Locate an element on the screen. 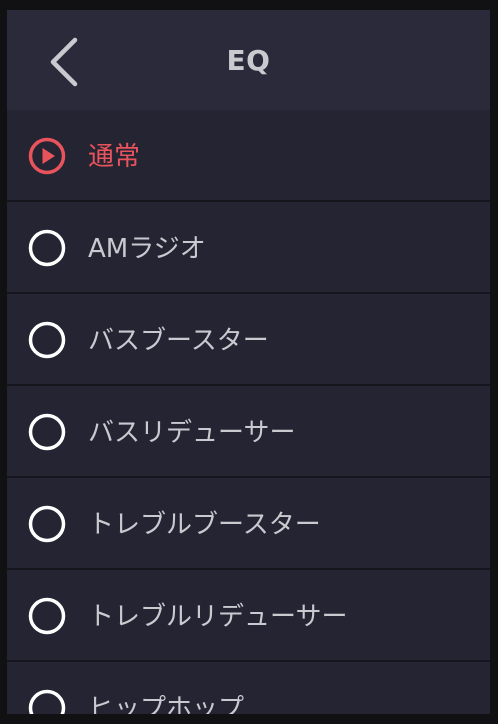 The image size is (498, 724). eq-preset-label: トレブルリデューサー is located at coordinates (218, 617).